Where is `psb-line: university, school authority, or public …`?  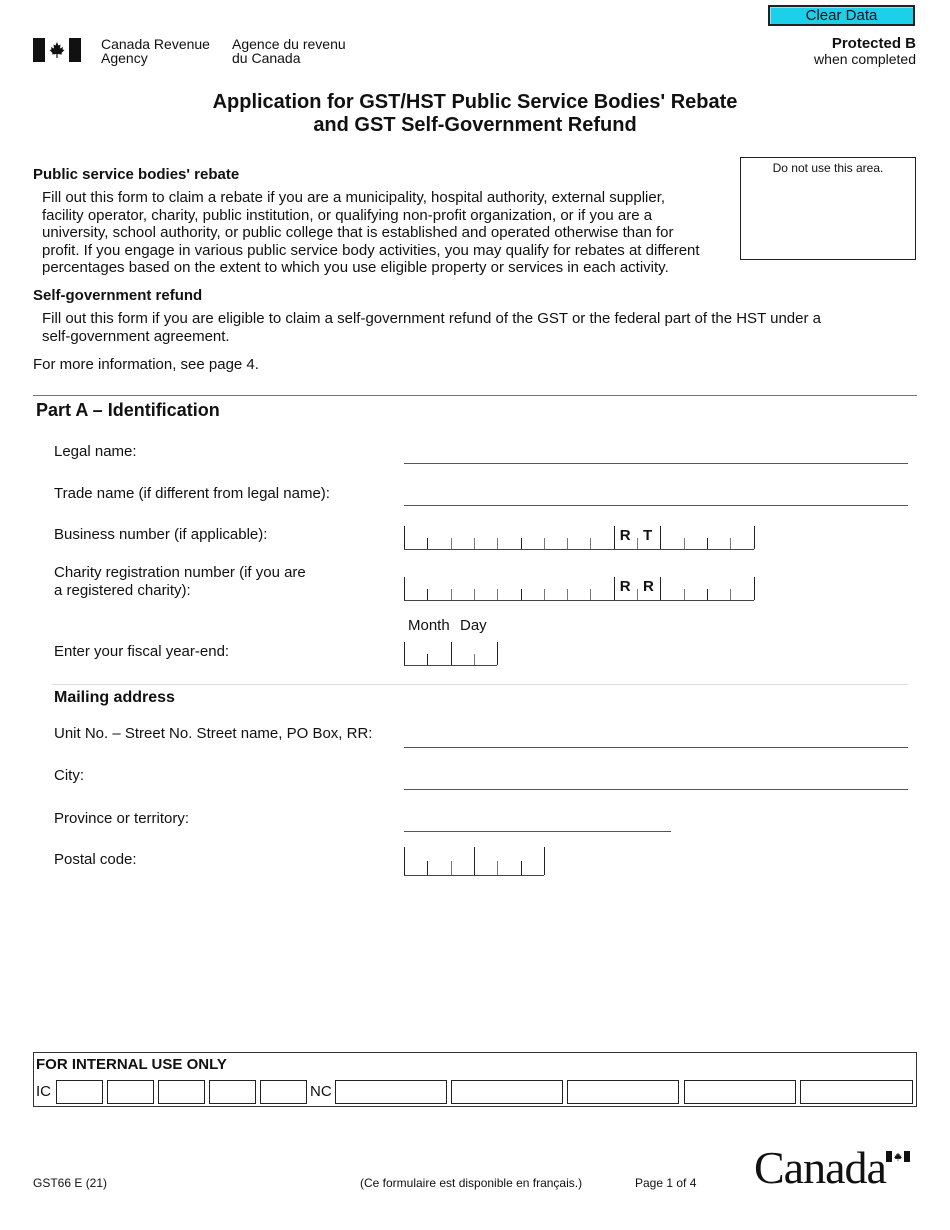 psb-line: university, school authority, or public … is located at coordinates (358, 232).